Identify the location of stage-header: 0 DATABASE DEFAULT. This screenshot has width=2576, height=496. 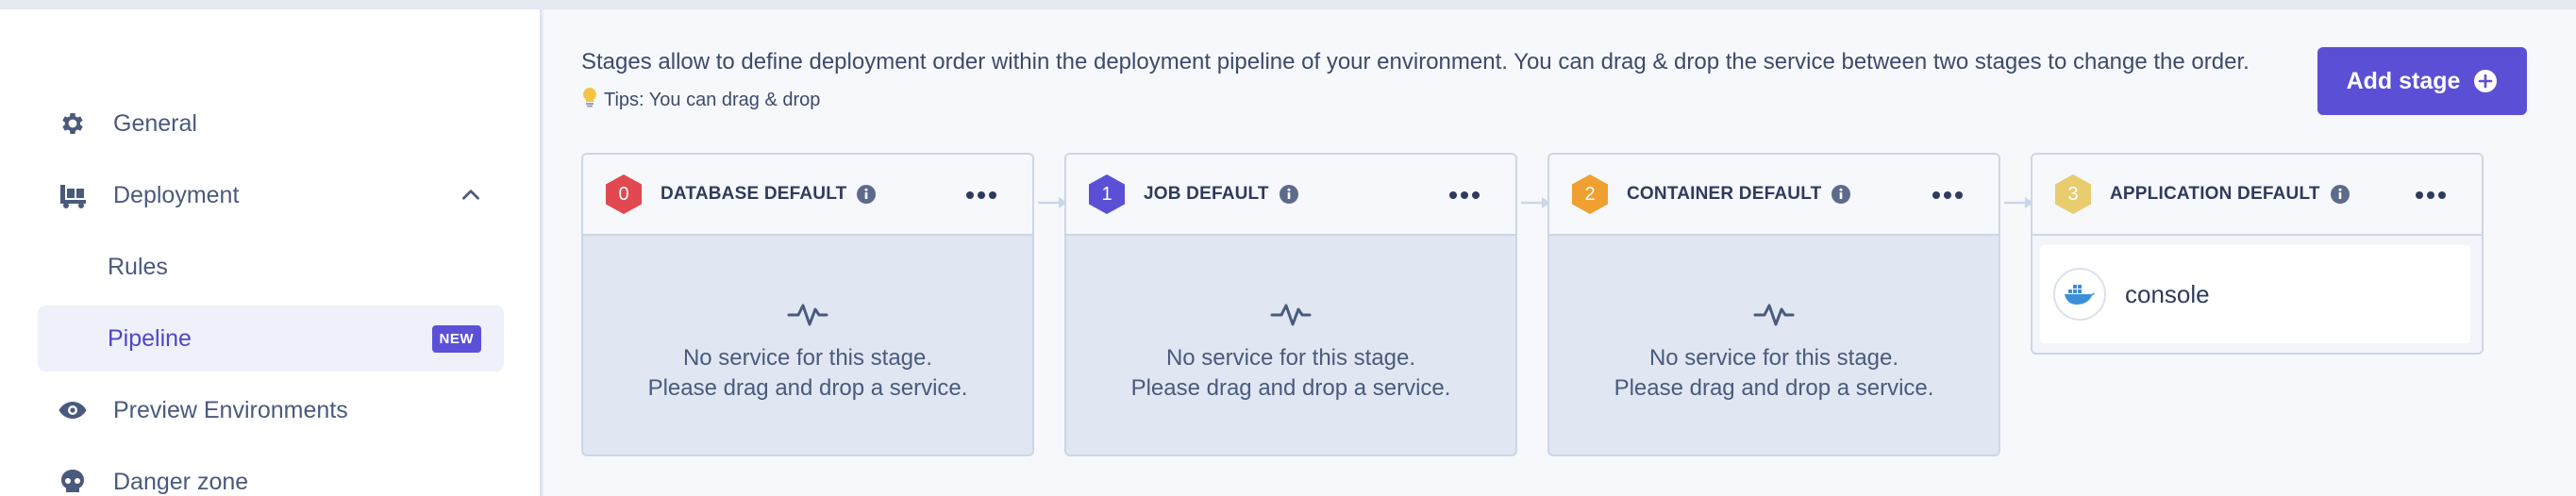
(807, 195).